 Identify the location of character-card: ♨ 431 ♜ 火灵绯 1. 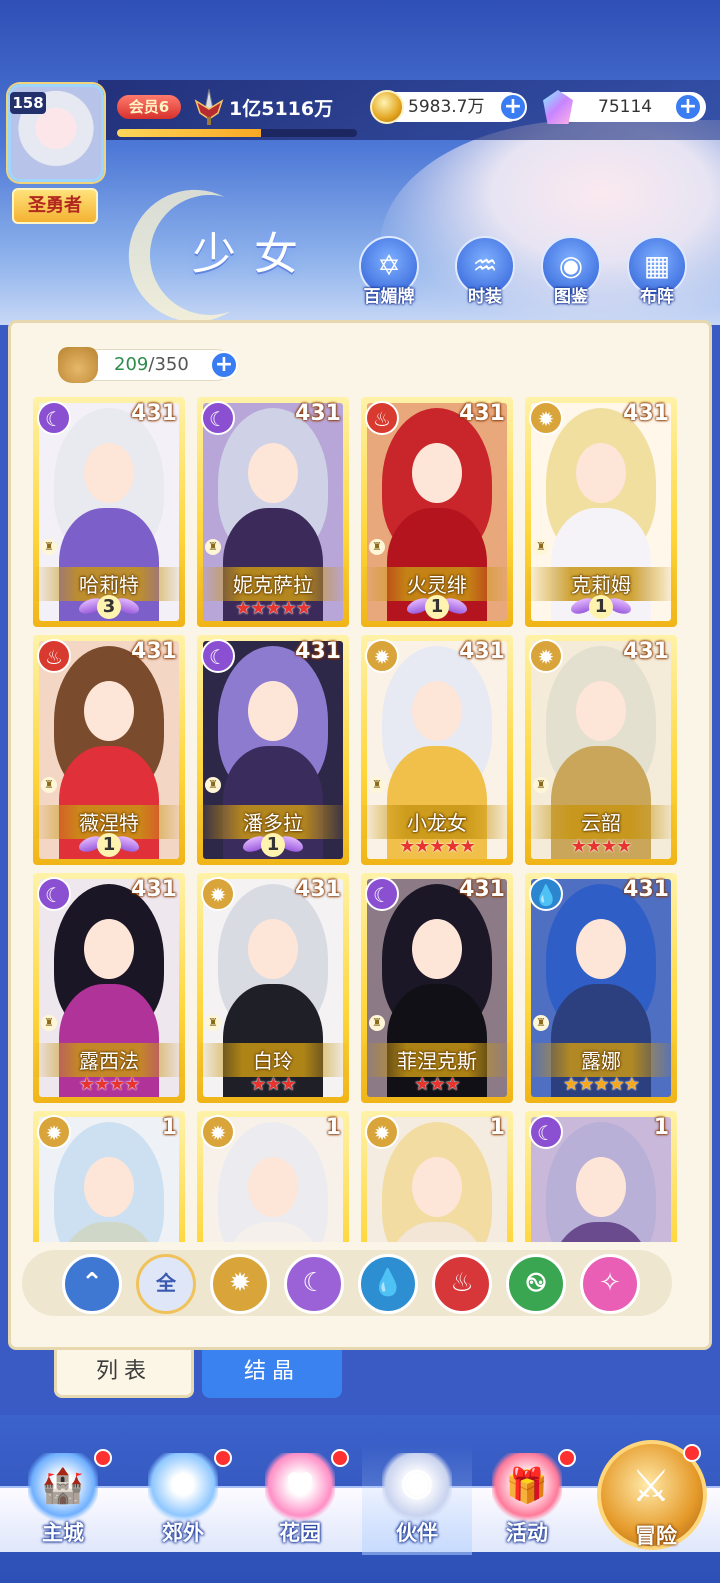
(437, 512).